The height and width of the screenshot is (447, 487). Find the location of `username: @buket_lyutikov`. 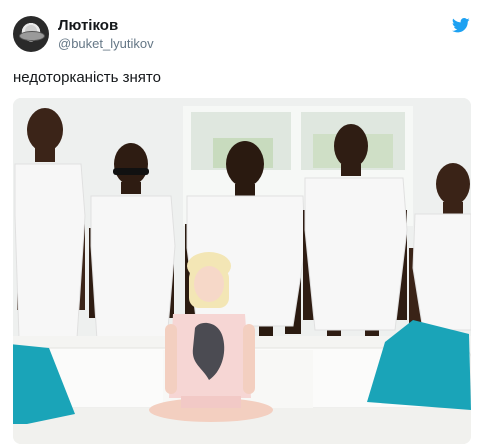

username: @buket_lyutikov is located at coordinates (106, 44).